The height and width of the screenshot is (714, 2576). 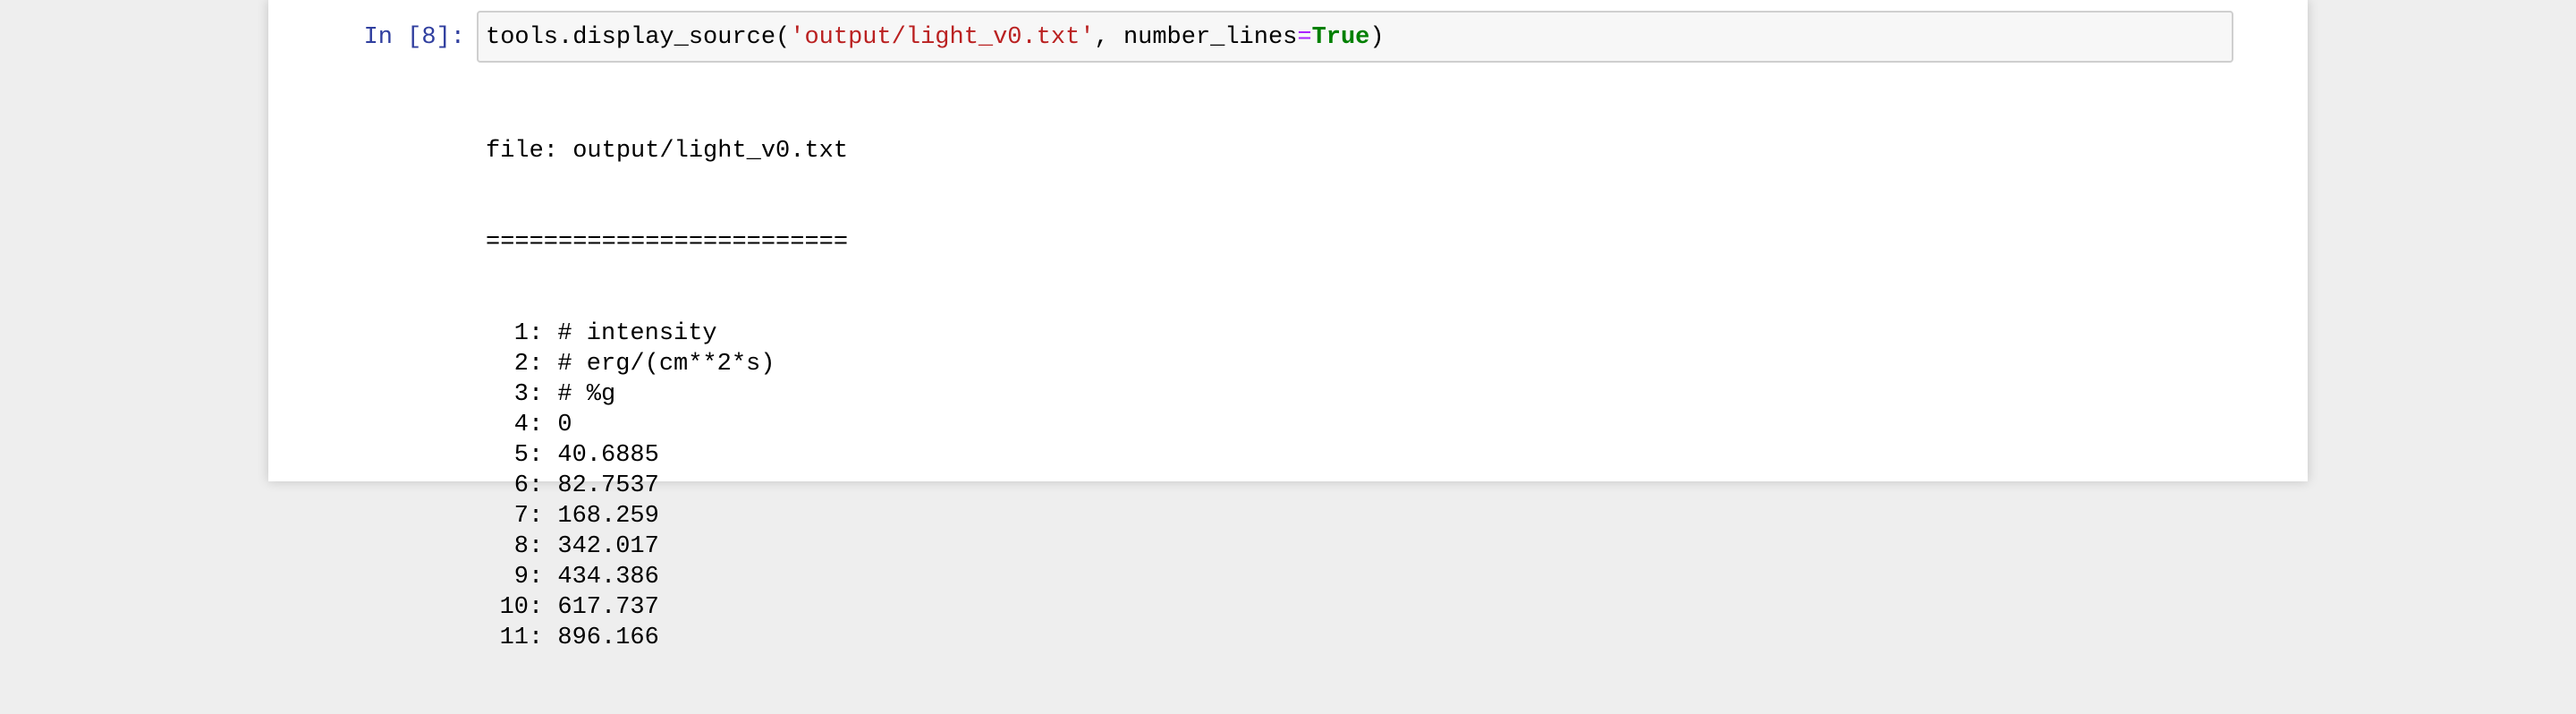 What do you see at coordinates (521, 546) in the screenshot?
I see `output-line-number: 8` at bounding box center [521, 546].